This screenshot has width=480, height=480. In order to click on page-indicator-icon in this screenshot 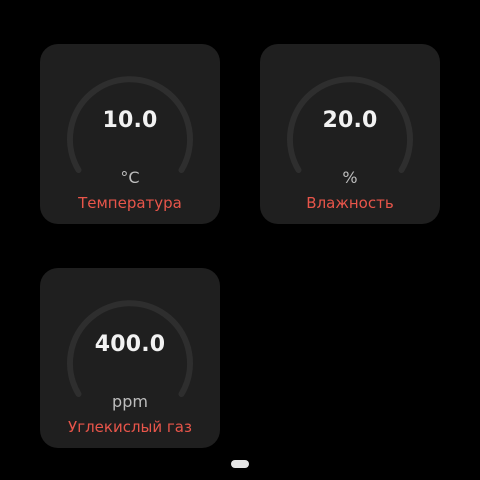, I will do `click(240, 464)`.